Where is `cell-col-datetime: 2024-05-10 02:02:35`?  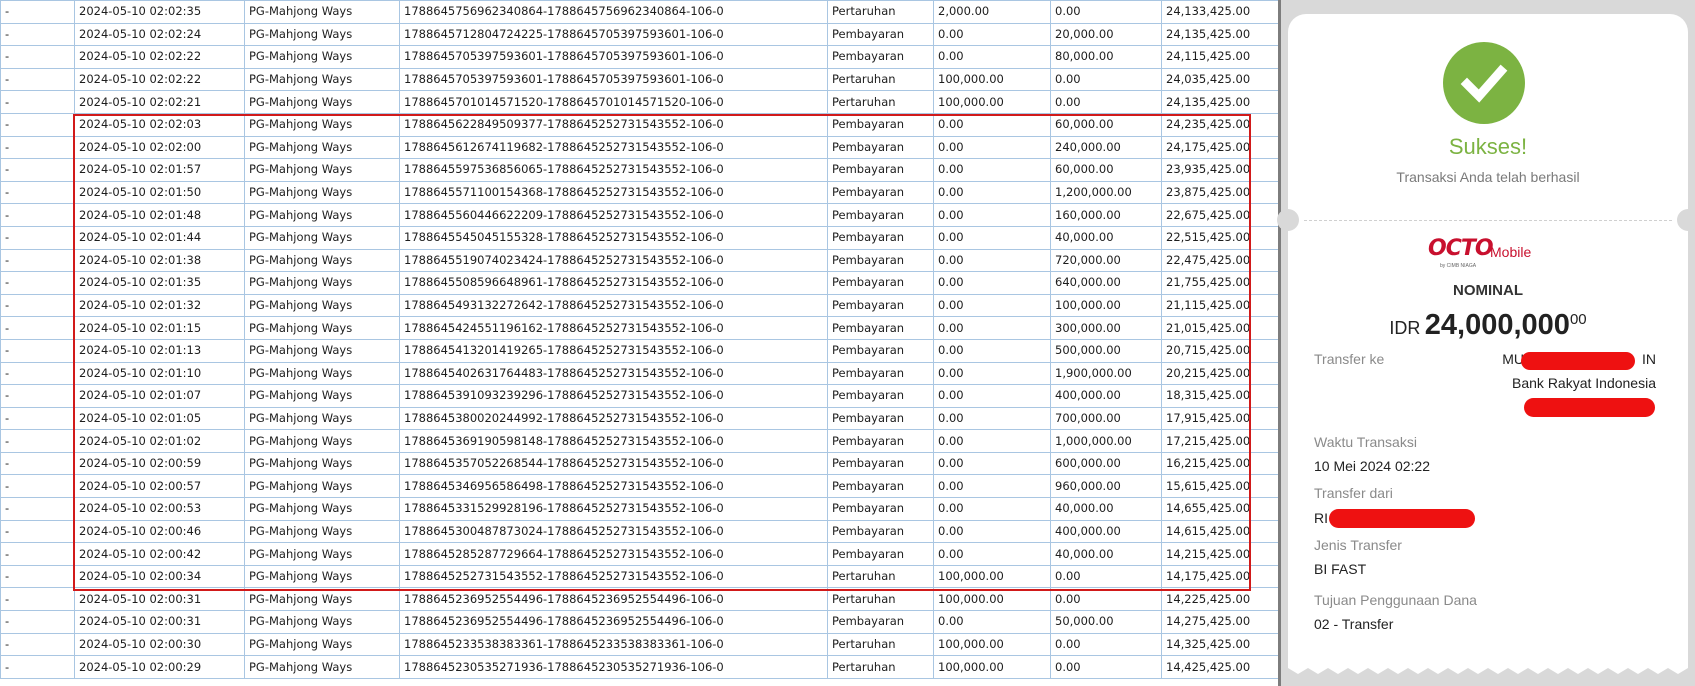
cell-col-datetime: 2024-05-10 02:02:35 is located at coordinates (159, 12).